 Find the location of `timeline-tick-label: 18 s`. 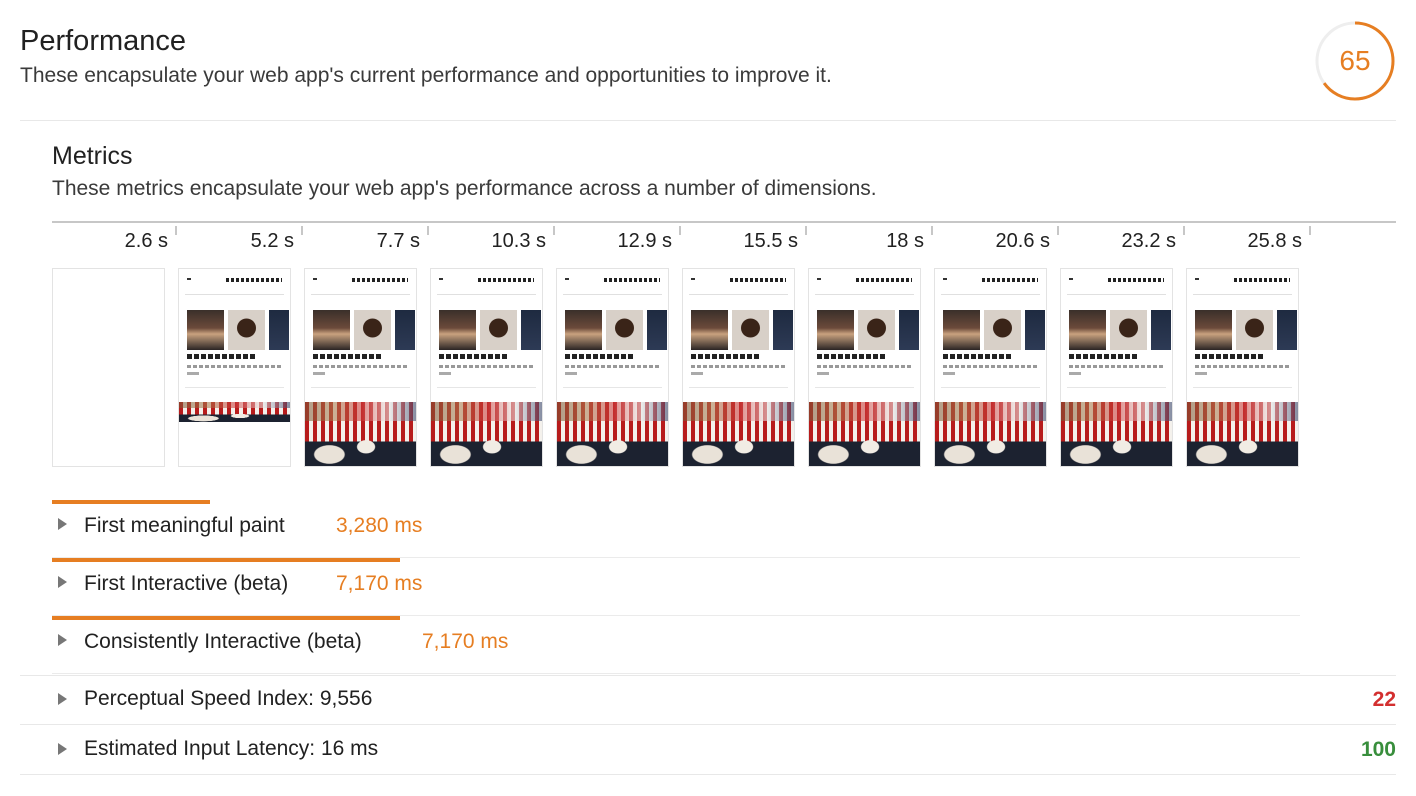

timeline-tick-label: 18 s is located at coordinates (905, 241).